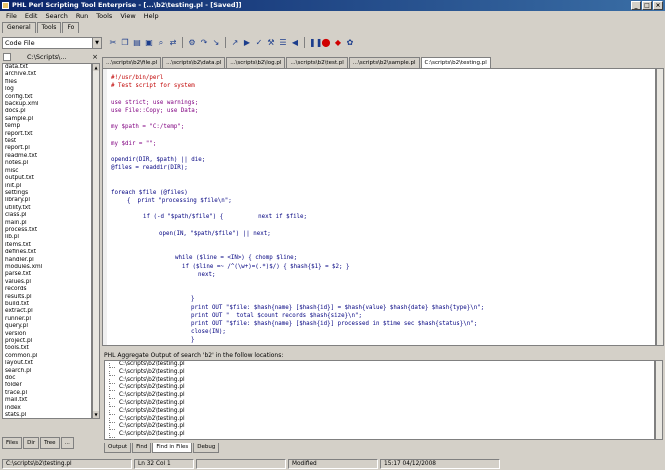 The width and height of the screenshot is (665, 470). I want to click on scroll-down-icon: ▼, so click(96, 414).